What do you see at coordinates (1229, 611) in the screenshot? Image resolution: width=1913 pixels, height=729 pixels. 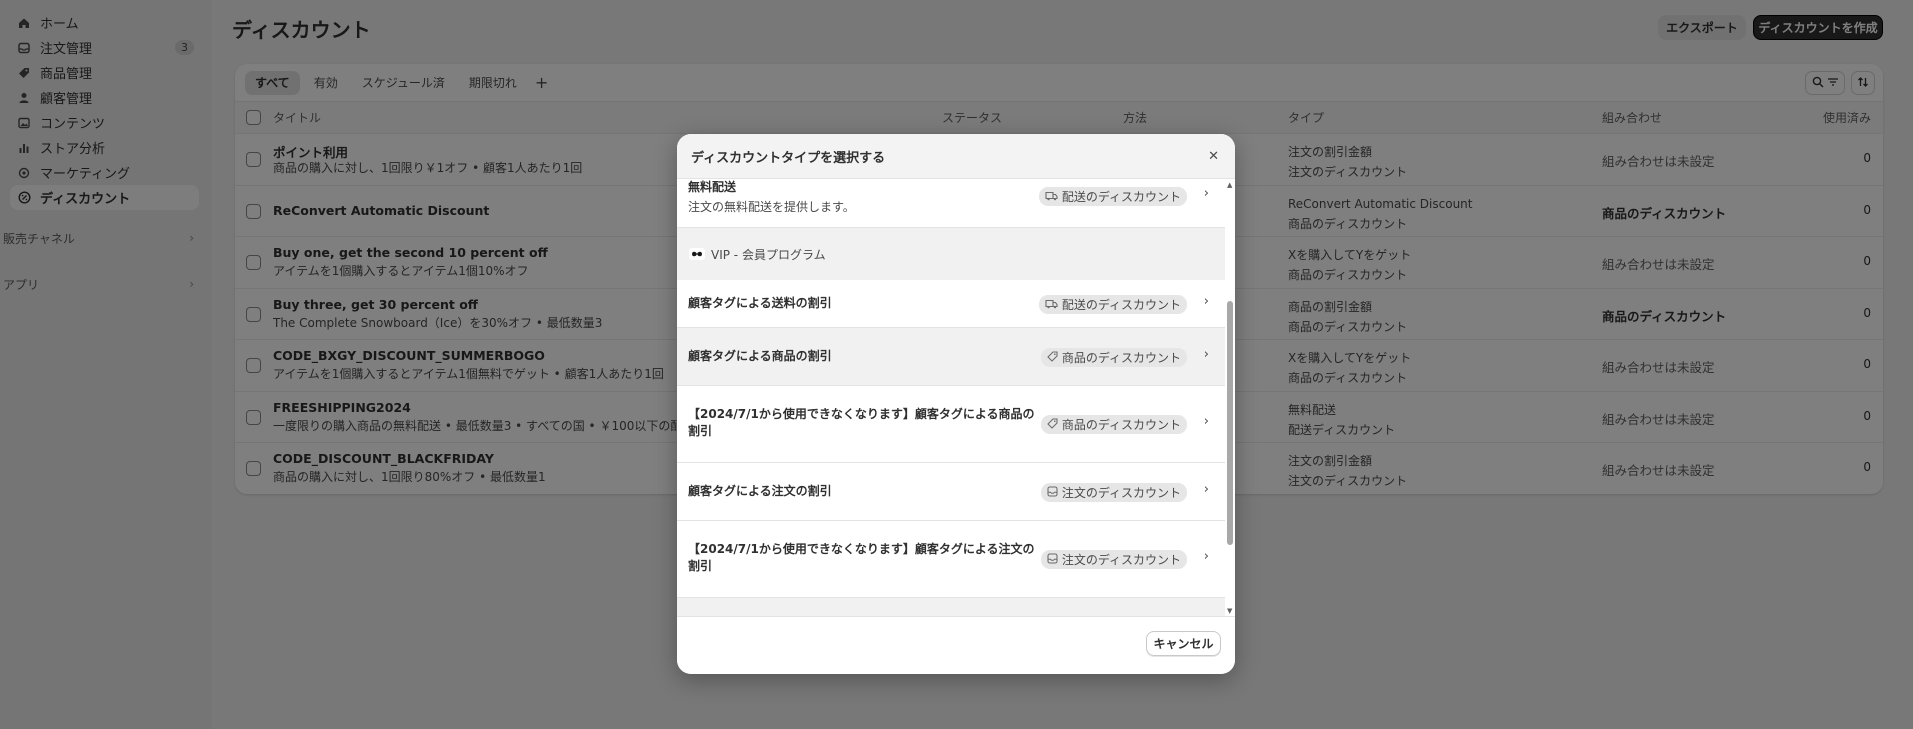 I see `scroll-down-icon: ▼` at bounding box center [1229, 611].